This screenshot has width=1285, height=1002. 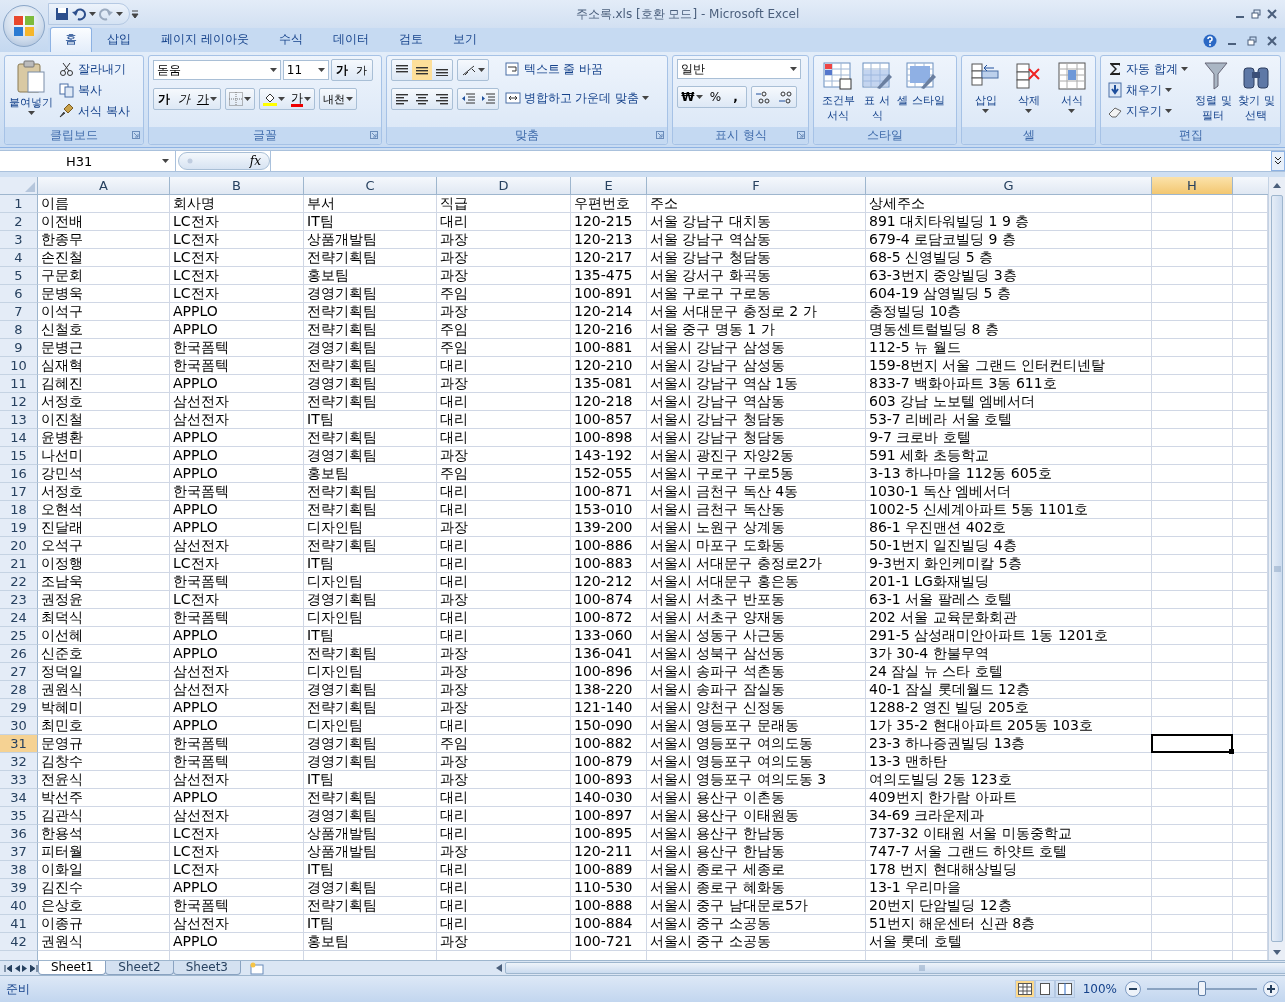 I want to click on normal-view-button, so click(x=1024, y=989).